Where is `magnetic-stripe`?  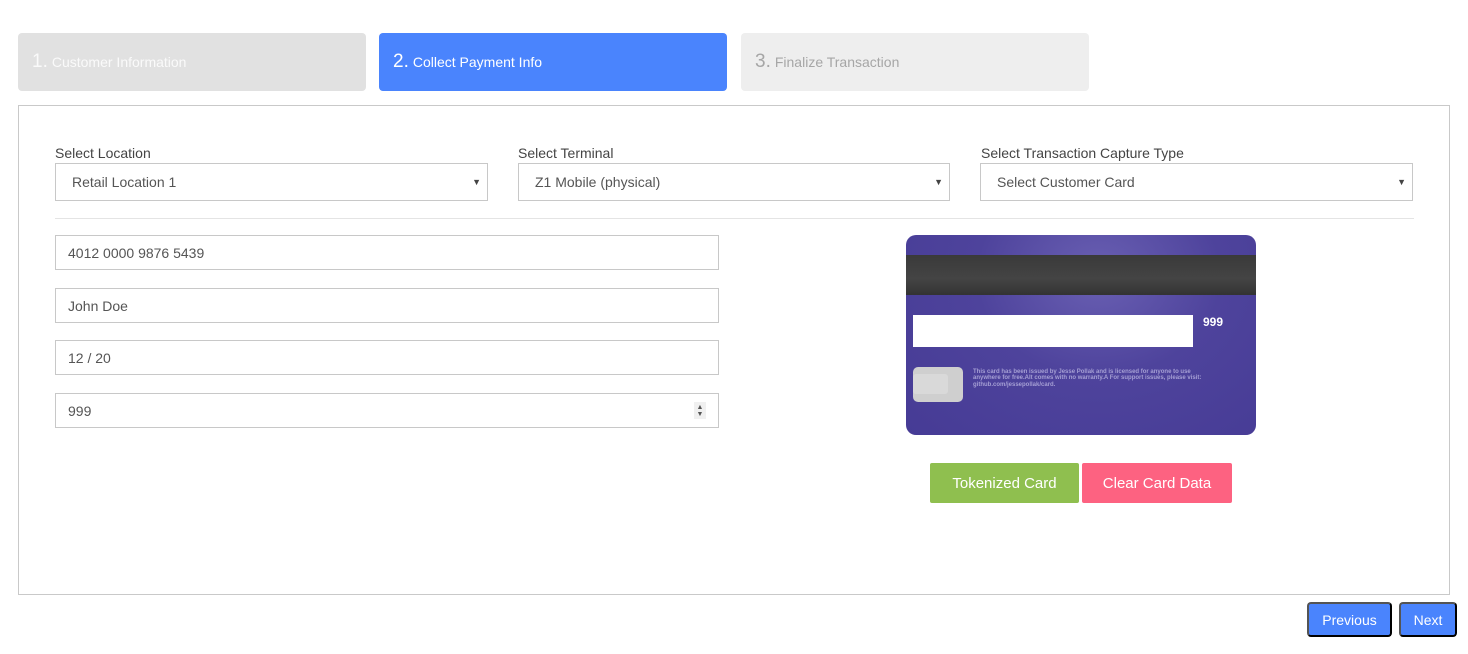 magnetic-stripe is located at coordinates (1081, 275).